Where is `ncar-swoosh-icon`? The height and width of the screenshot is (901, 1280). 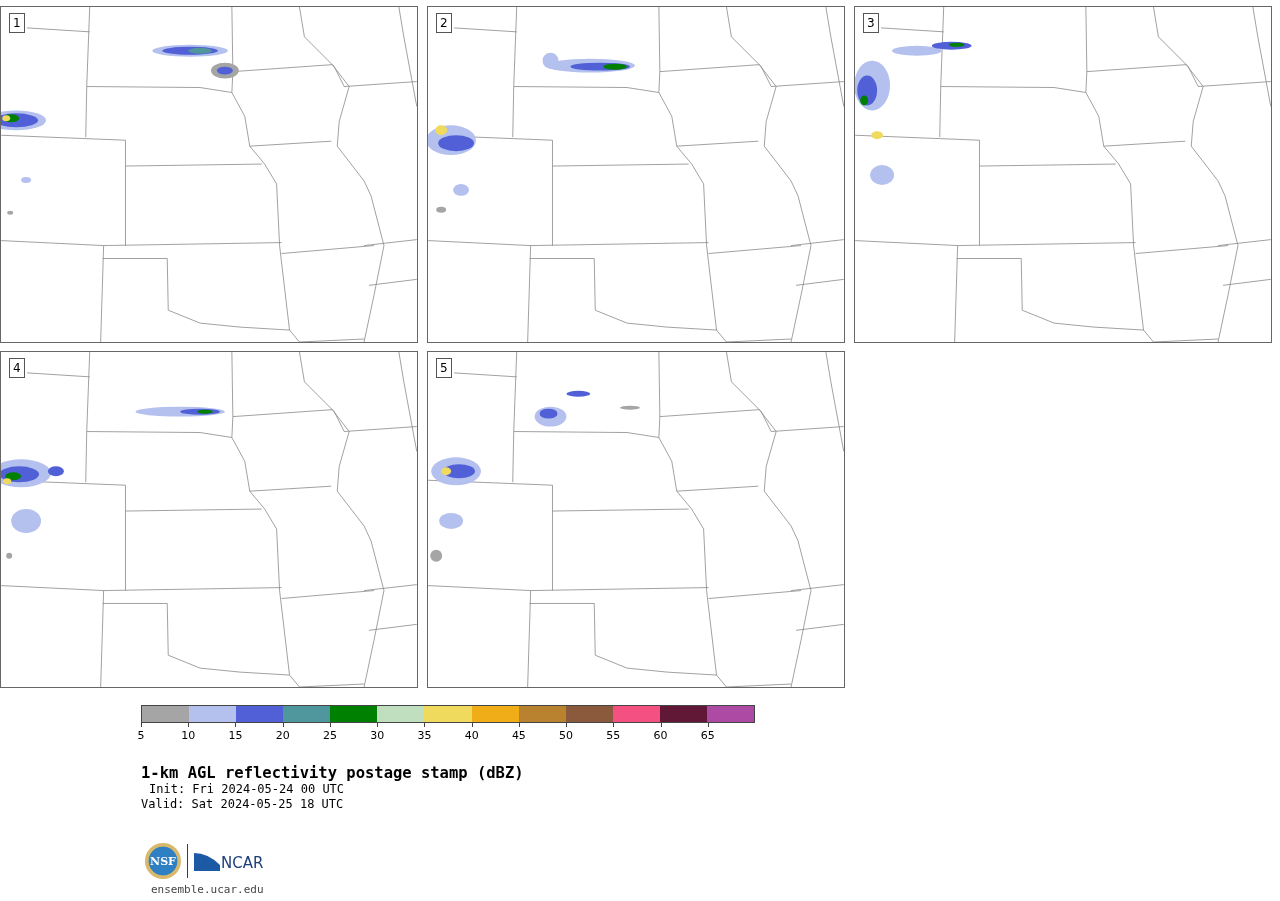 ncar-swoosh-icon is located at coordinates (207, 861).